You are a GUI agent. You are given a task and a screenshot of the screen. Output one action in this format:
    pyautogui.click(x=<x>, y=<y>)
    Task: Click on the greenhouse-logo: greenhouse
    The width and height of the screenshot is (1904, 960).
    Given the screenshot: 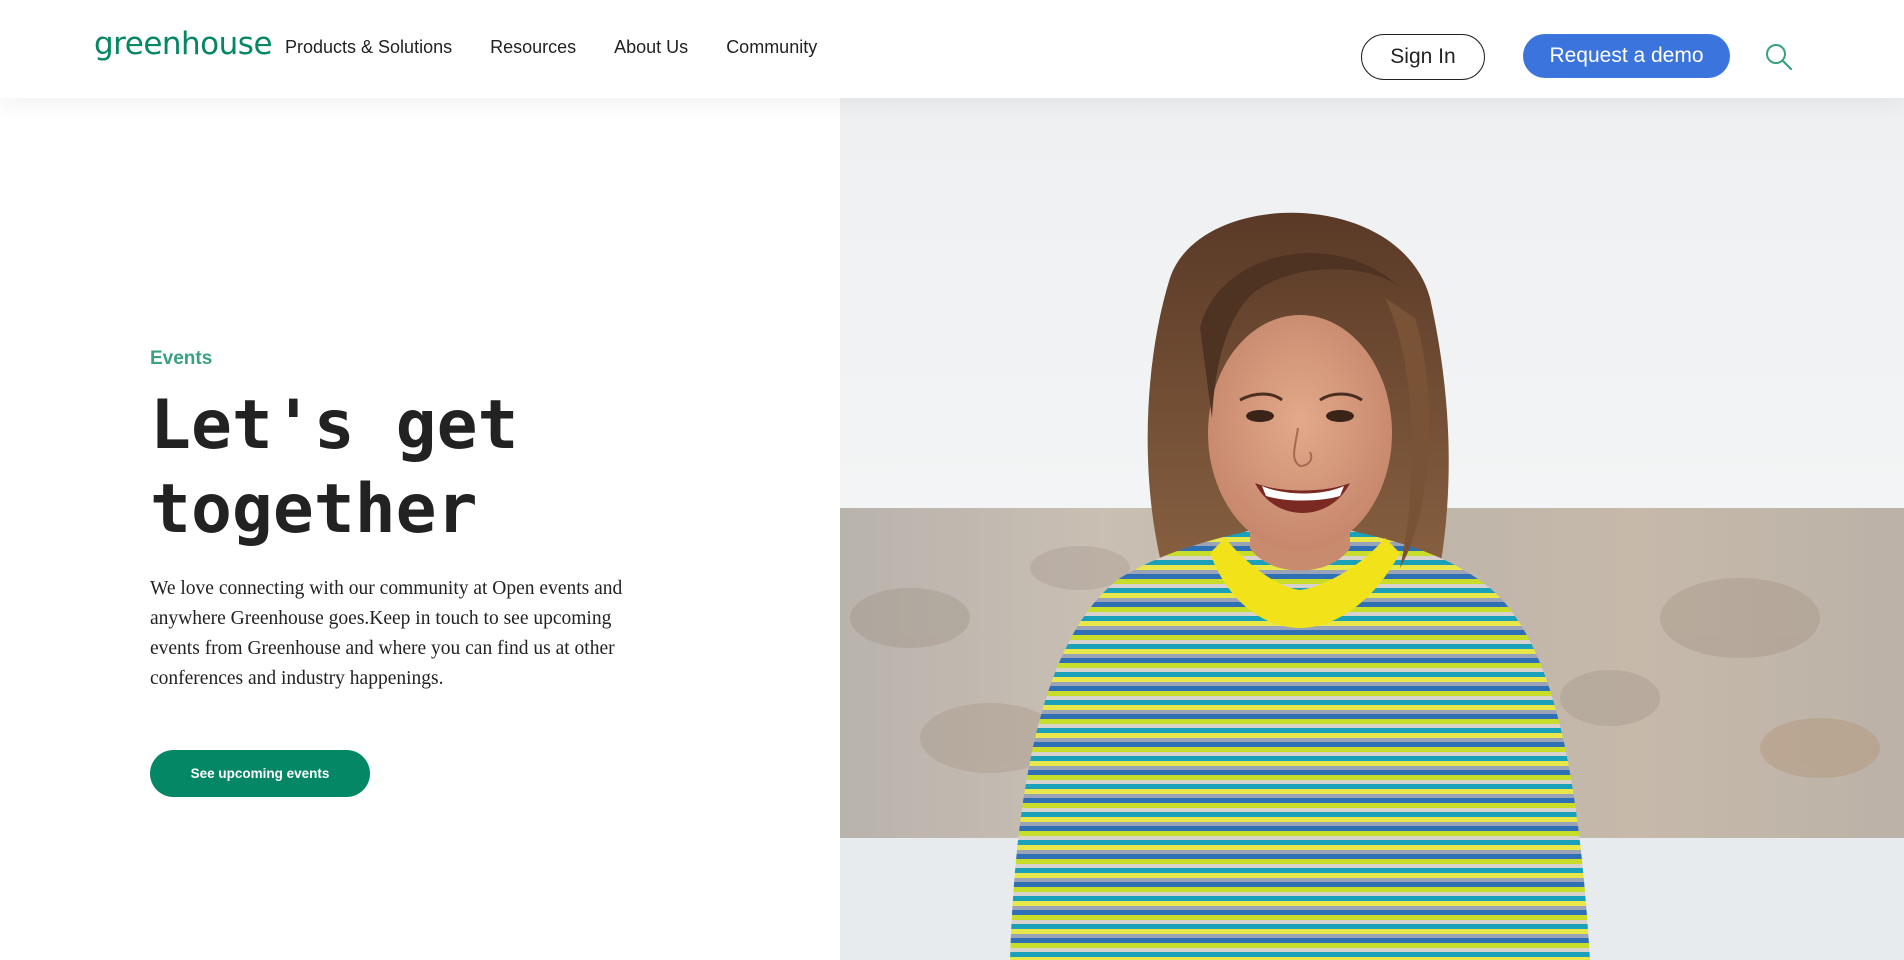 What is the action you would take?
    pyautogui.click(x=183, y=44)
    